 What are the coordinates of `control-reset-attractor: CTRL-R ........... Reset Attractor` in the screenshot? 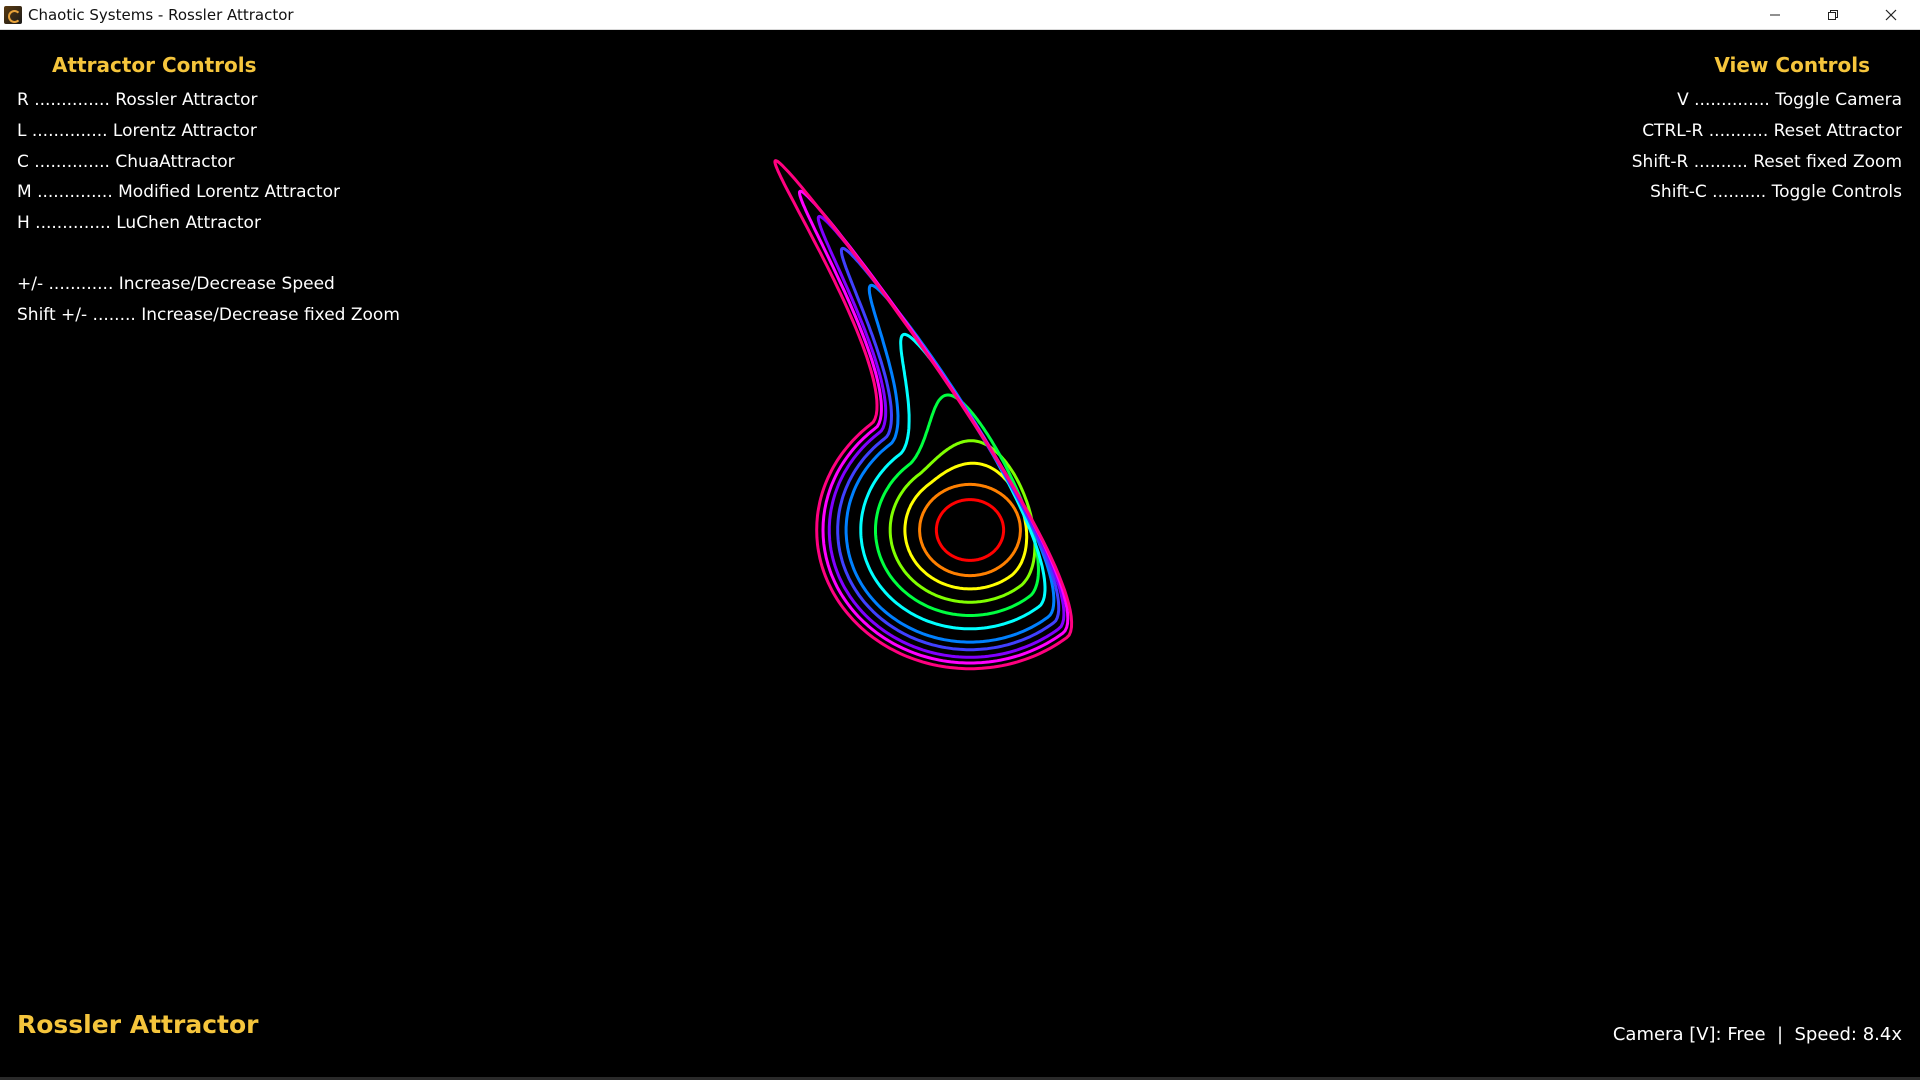 It's located at (1772, 131).